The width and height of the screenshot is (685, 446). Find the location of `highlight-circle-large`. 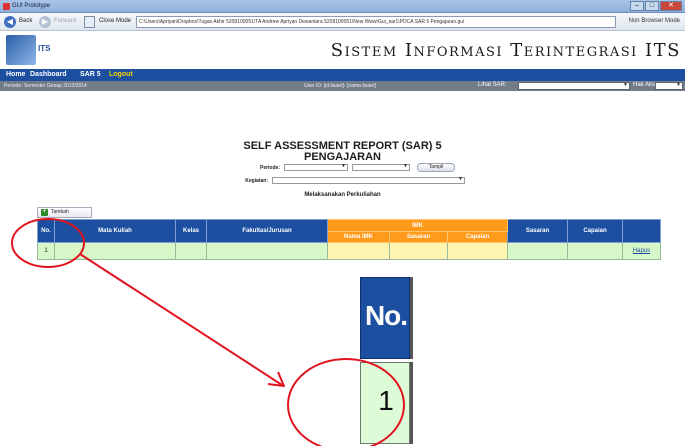

highlight-circle-large is located at coordinates (346, 402).